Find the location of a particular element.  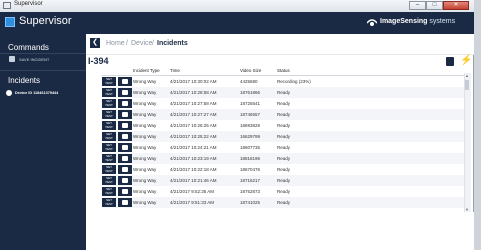

time-cell: 4/21/2017 10:22:18 AM is located at coordinates (193, 169).